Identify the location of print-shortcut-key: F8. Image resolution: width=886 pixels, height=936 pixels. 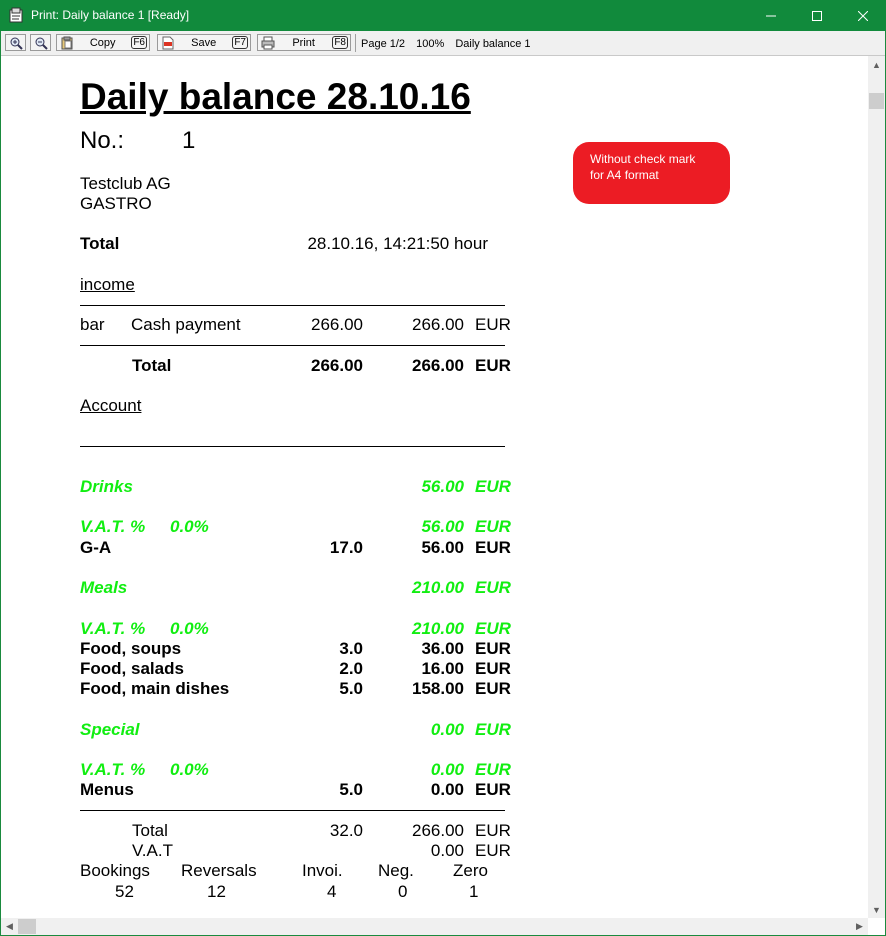
(340, 42).